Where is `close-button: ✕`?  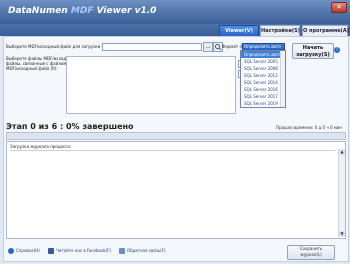
close-button: ✕ is located at coordinates (339, 7).